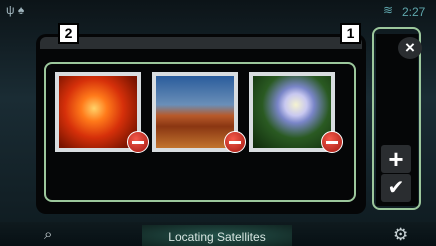  Describe the element at coordinates (218, 11) in the screenshot. I see `status-bar: ψ ♠ ≋ 2:27` at that location.